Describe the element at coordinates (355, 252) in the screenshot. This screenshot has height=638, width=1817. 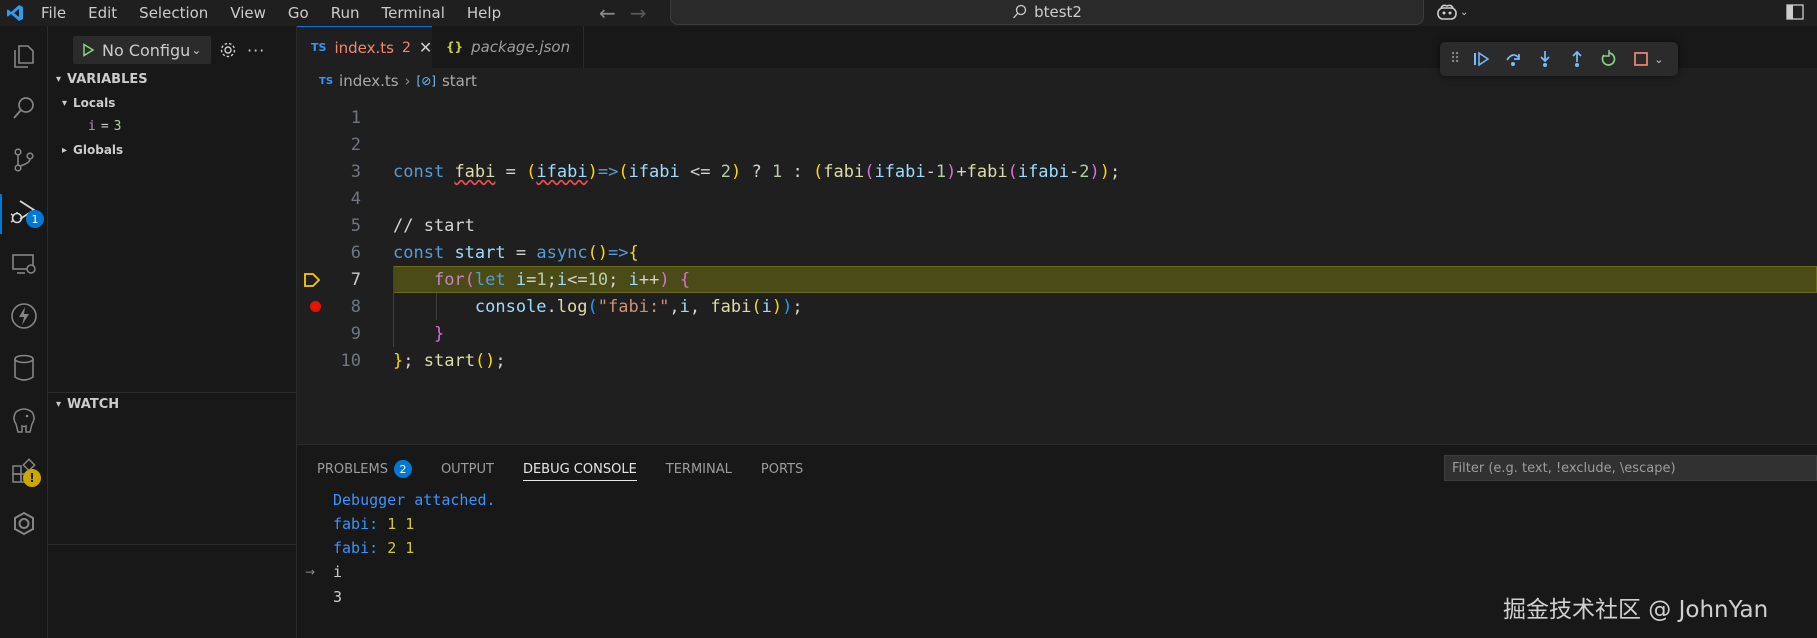
I see `line-number: 6` at that location.